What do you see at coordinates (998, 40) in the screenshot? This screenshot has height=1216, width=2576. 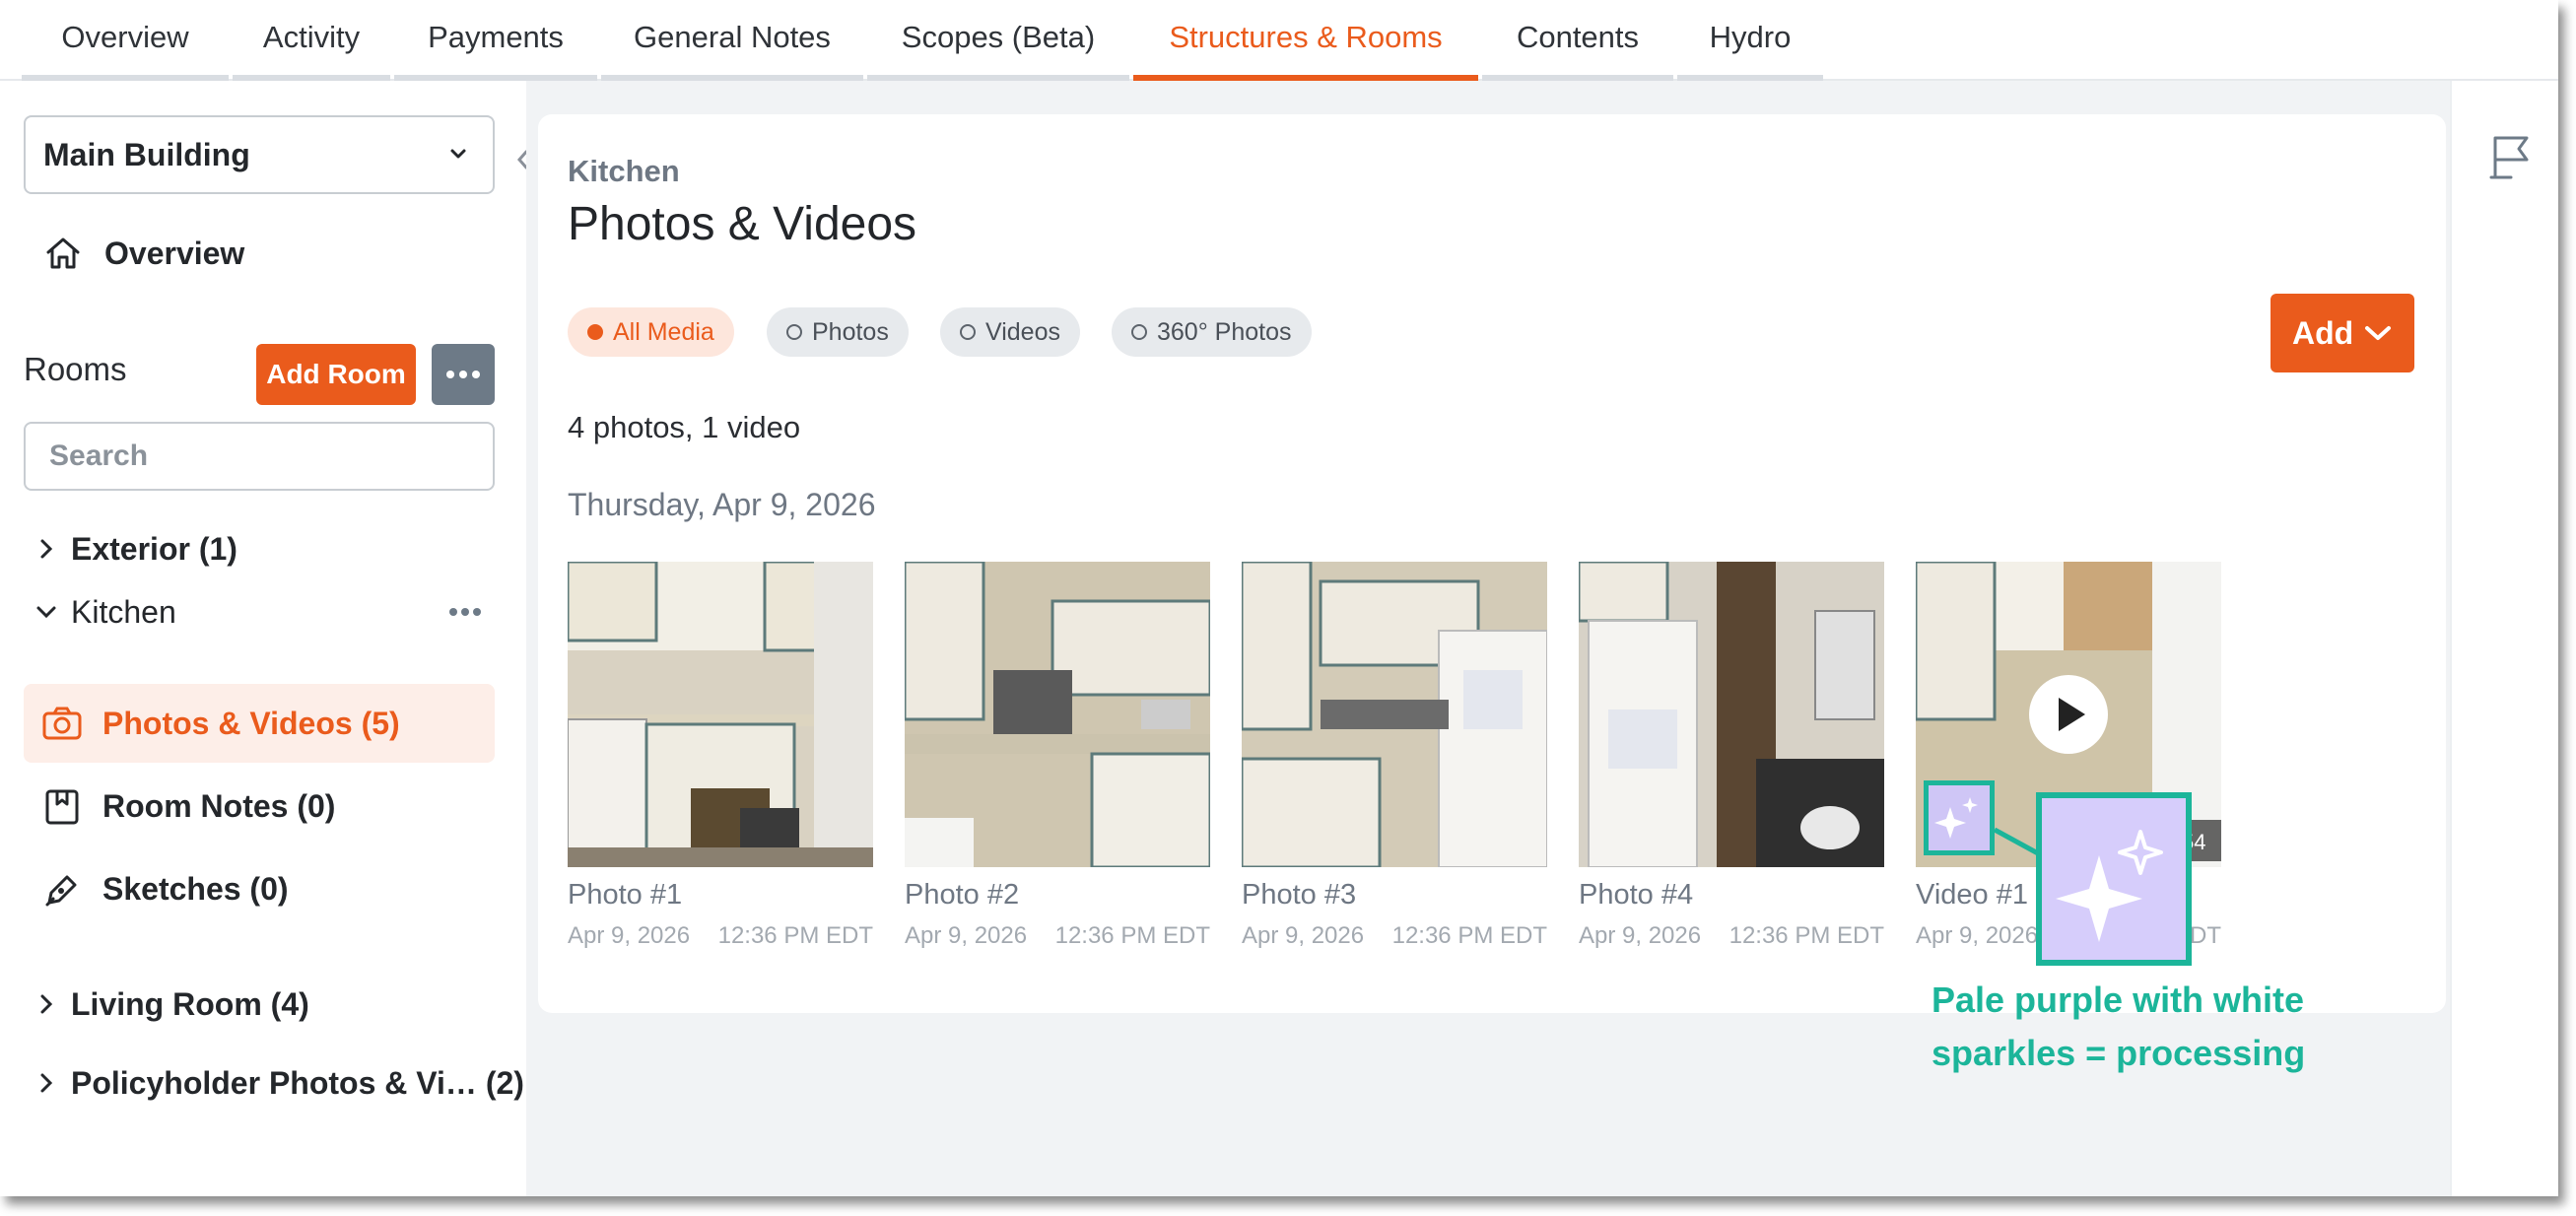 I see `tab-scopes: Scopes (Beta)` at bounding box center [998, 40].